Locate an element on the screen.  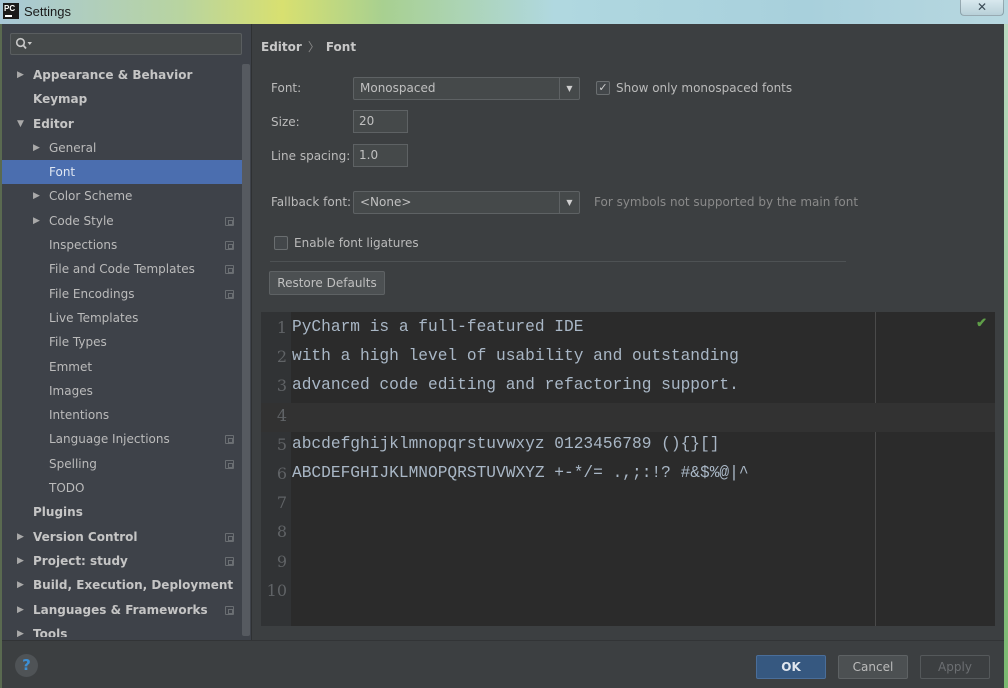
sidebar-item-build-execution-deployment: ▶ Build, Execution, Deployment is located at coordinates (122, 585).